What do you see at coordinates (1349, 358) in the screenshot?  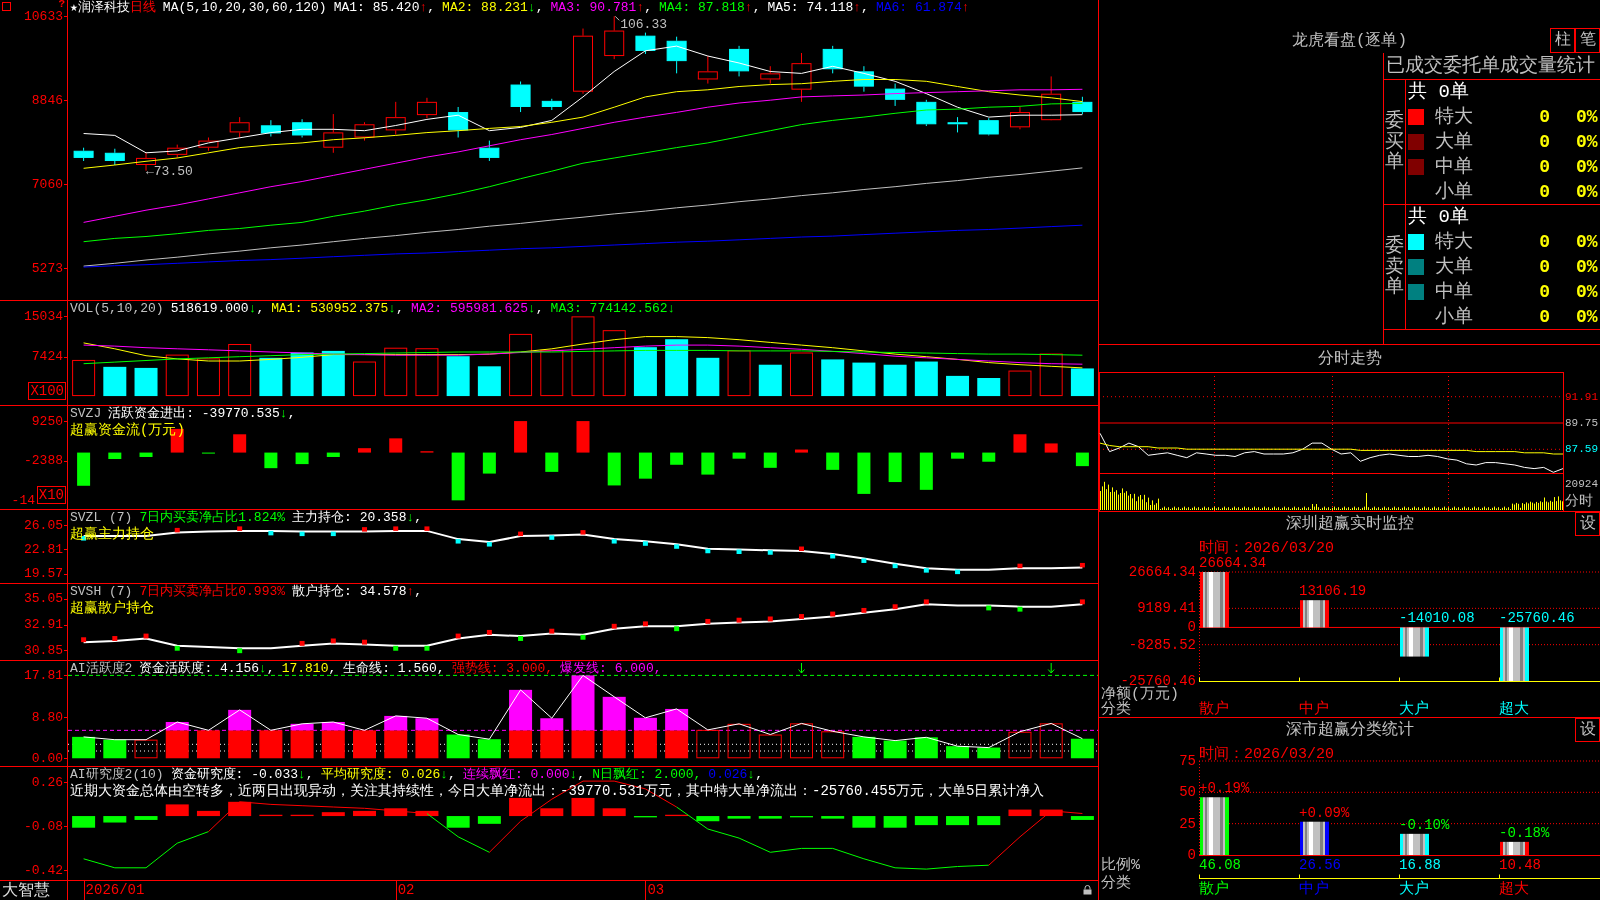 I see `panel-title: 分时走势` at bounding box center [1349, 358].